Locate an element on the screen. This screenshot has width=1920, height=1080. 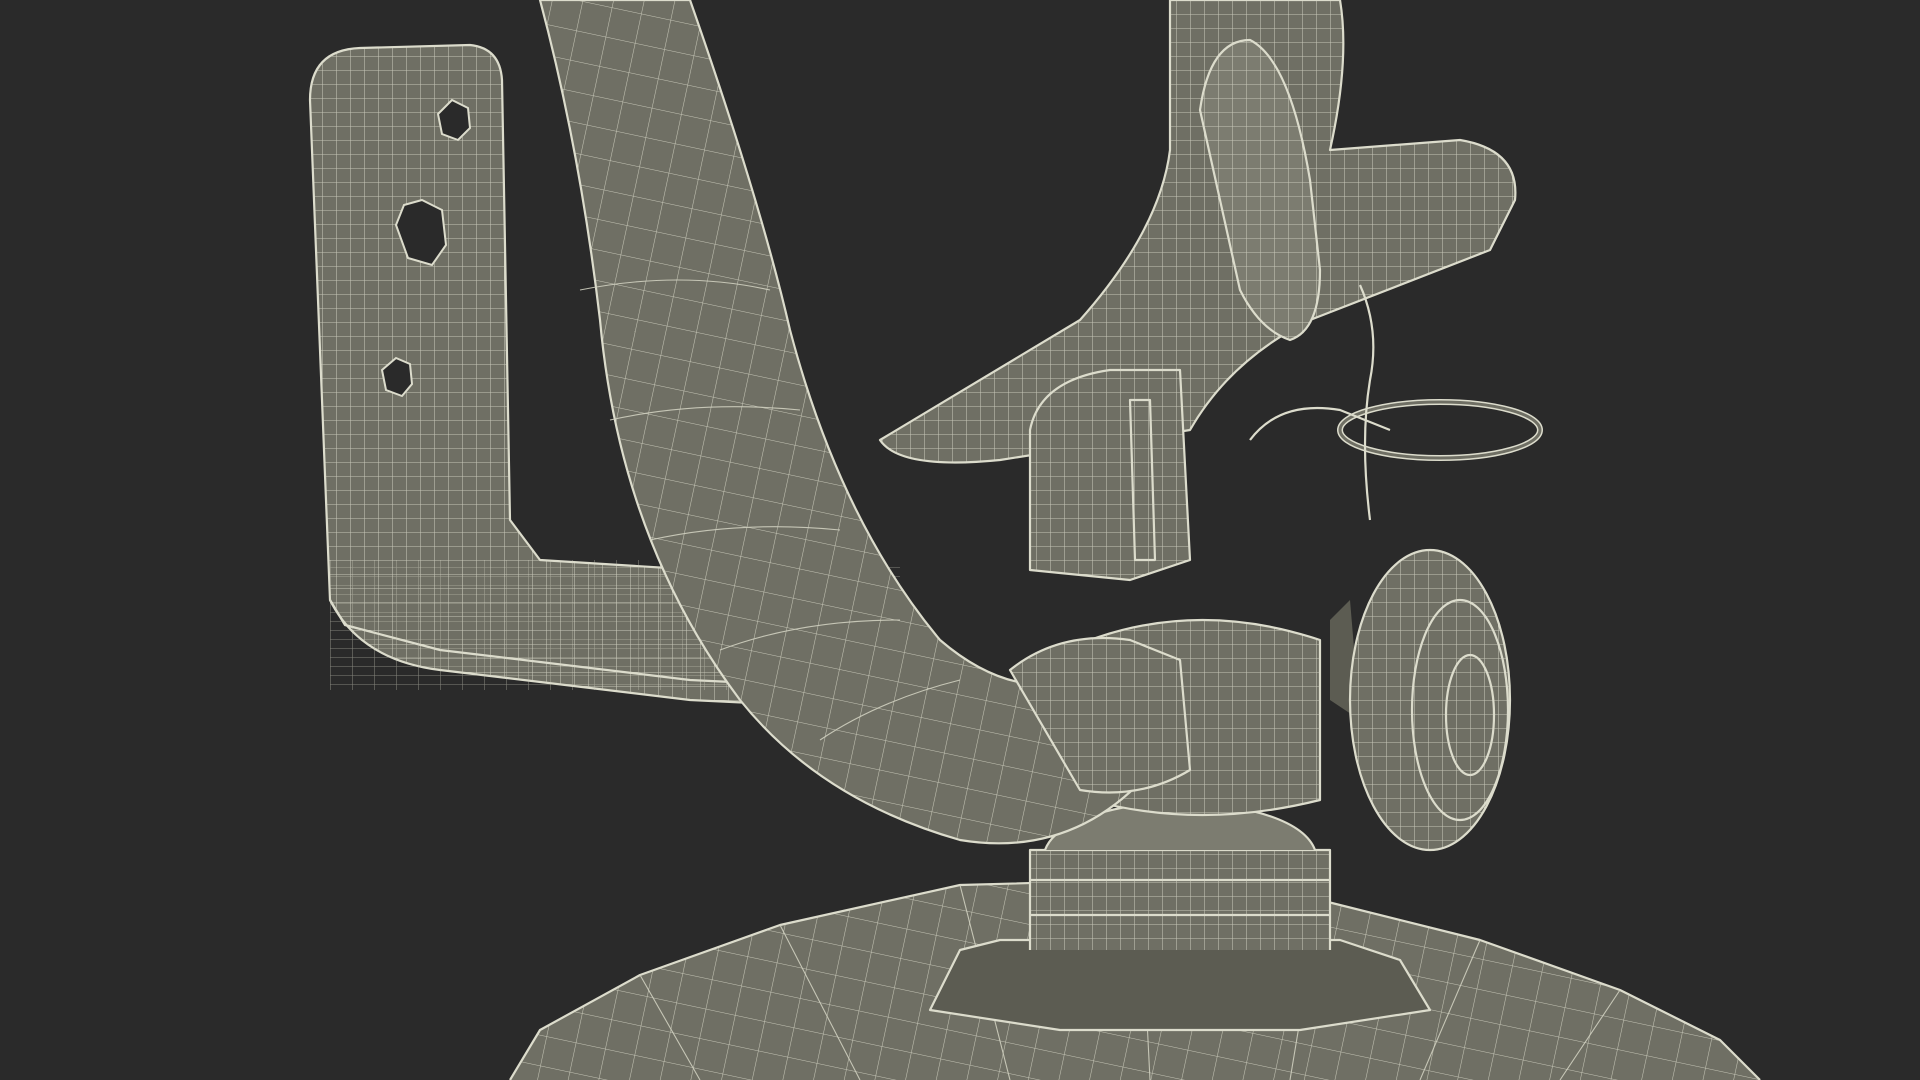
side-cap is located at coordinates (1421, 700).